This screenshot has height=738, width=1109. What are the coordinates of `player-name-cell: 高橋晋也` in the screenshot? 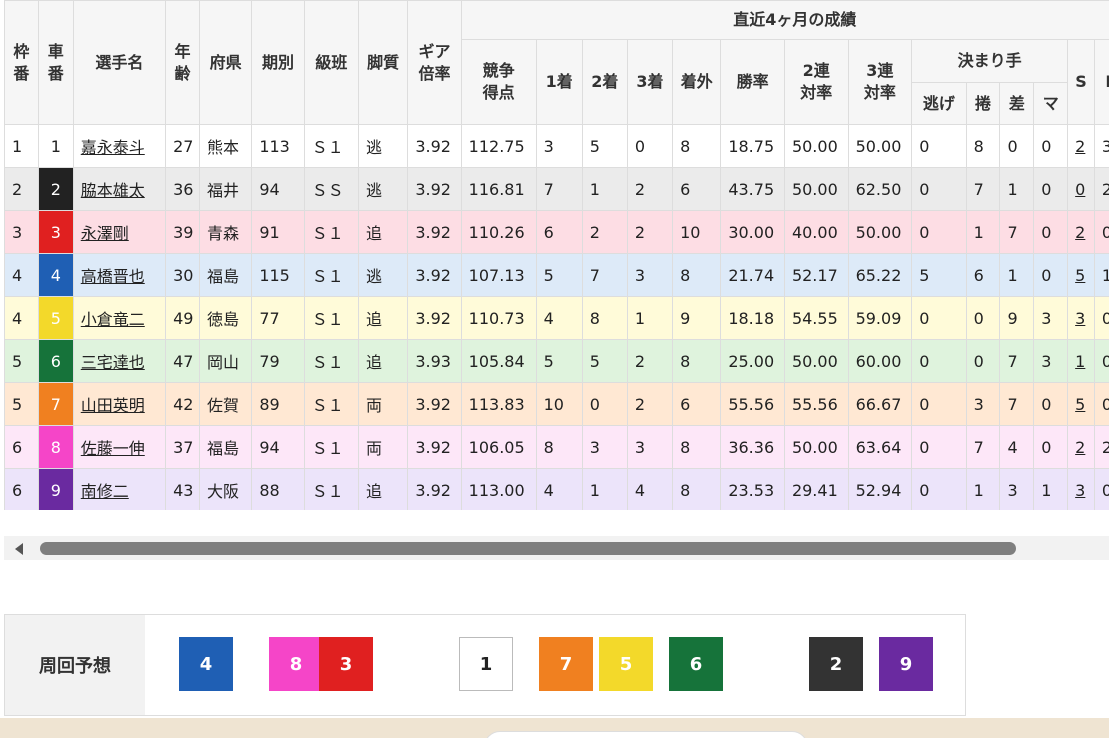 It's located at (119, 275).